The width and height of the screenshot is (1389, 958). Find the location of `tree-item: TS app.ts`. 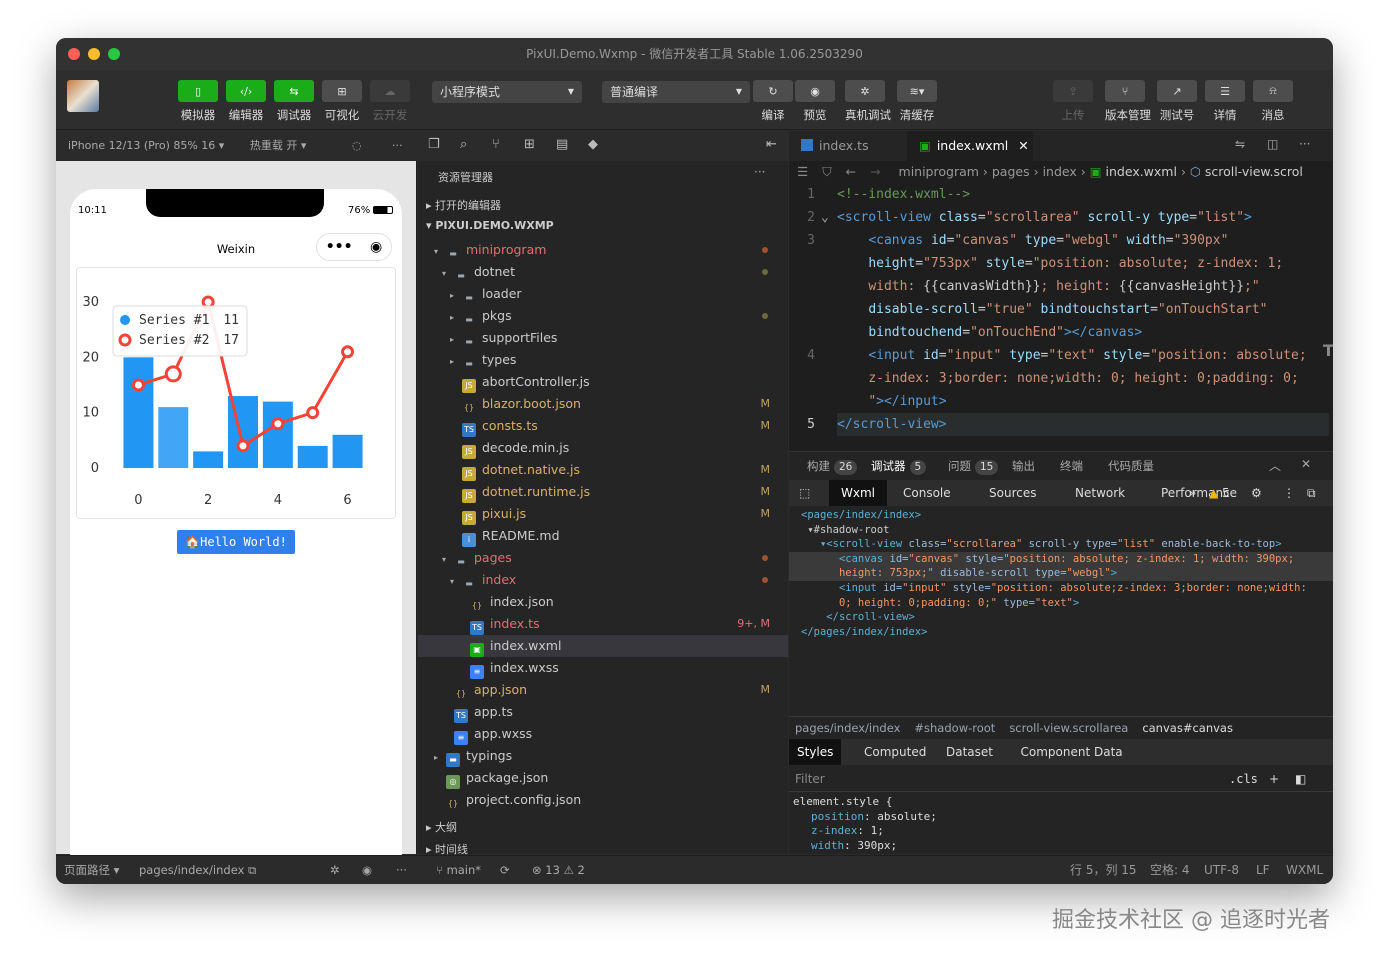

tree-item: TS app.ts is located at coordinates (603, 712).